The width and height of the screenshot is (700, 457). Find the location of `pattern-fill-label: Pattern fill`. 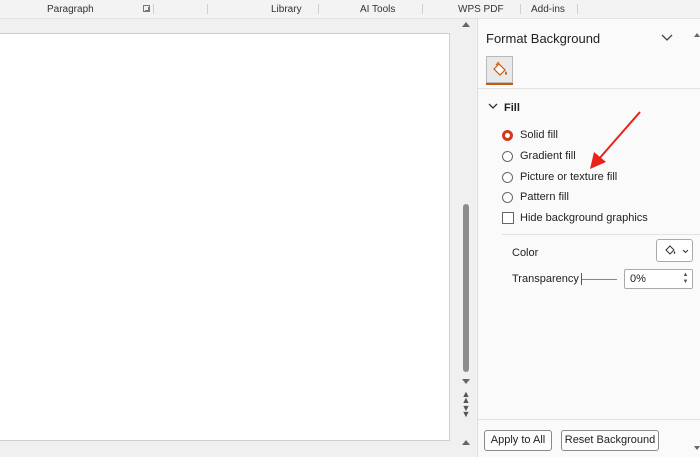

pattern-fill-label: Pattern fill is located at coordinates (544, 197).